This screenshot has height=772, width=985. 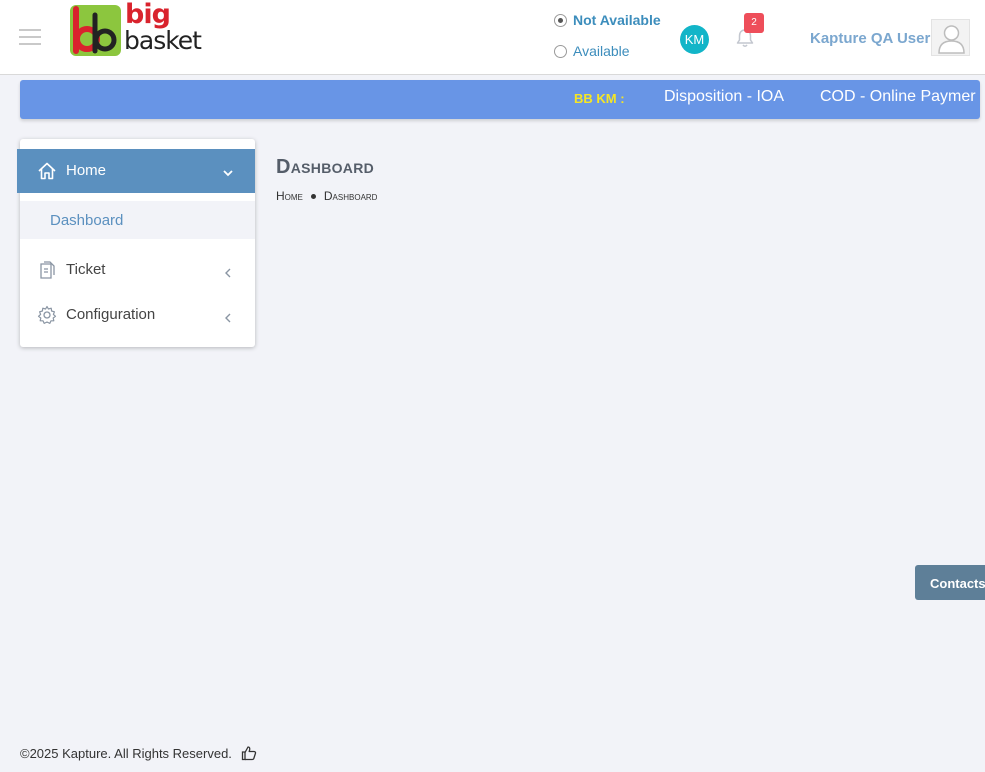 What do you see at coordinates (47, 315) in the screenshot?
I see `gear-icon` at bounding box center [47, 315].